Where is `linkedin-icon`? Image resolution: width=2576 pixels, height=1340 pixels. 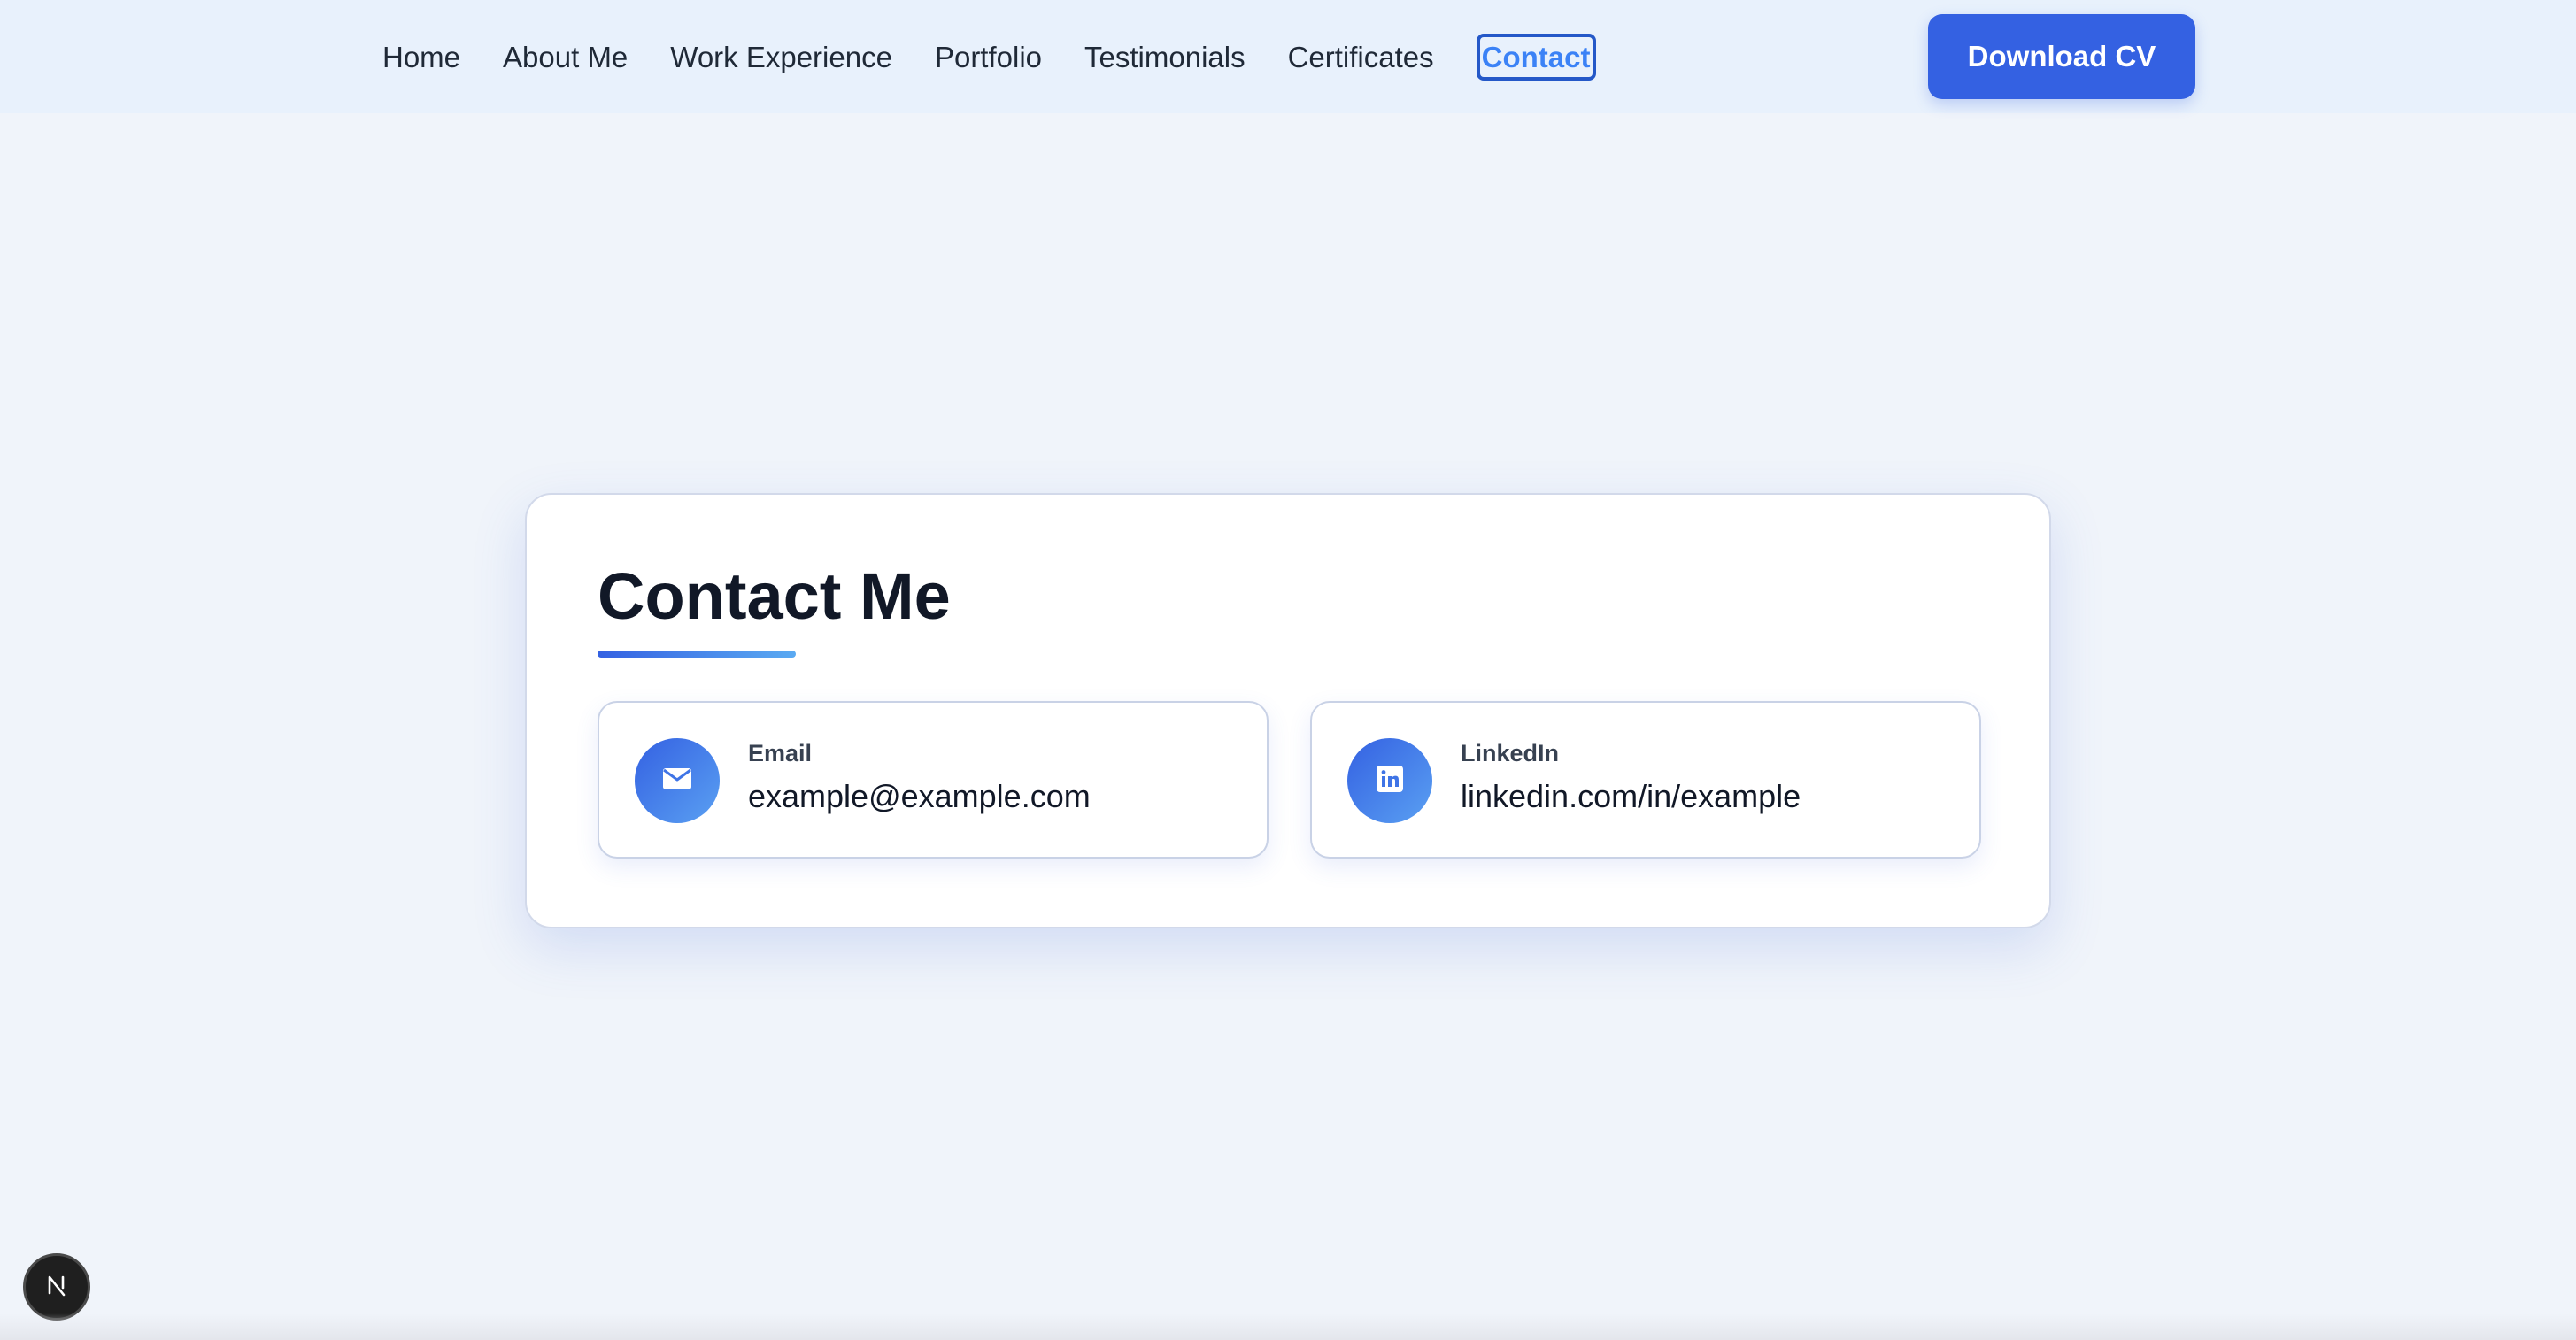 linkedin-icon is located at coordinates (1390, 781).